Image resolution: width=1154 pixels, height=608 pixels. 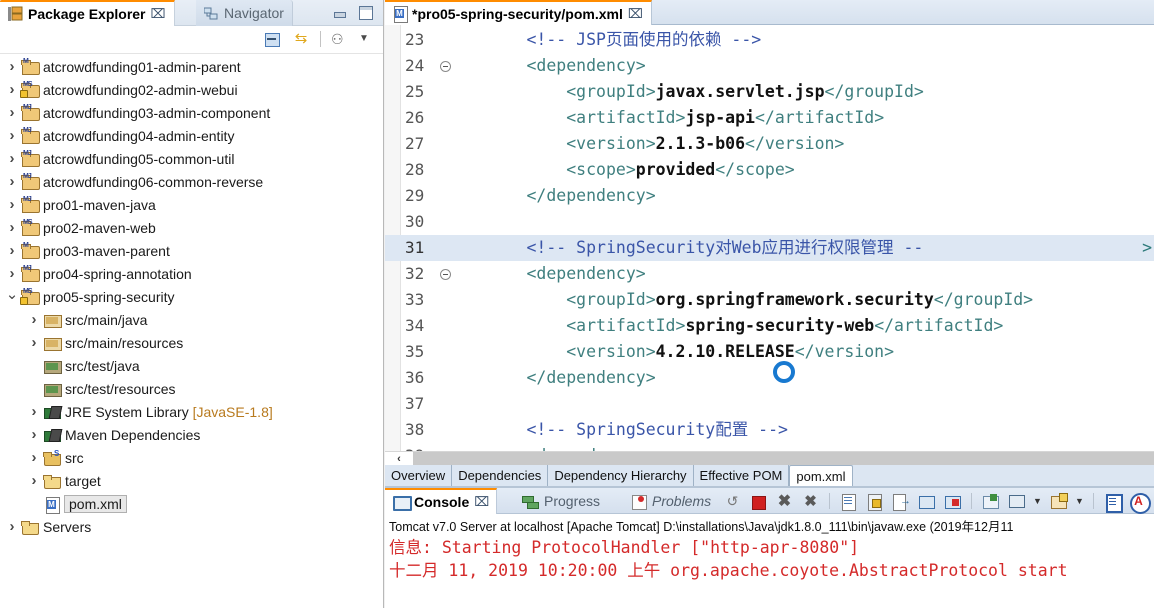 I want to click on tree-item-maven-dependencies: Maven Dependencies, so click(x=191, y=434).